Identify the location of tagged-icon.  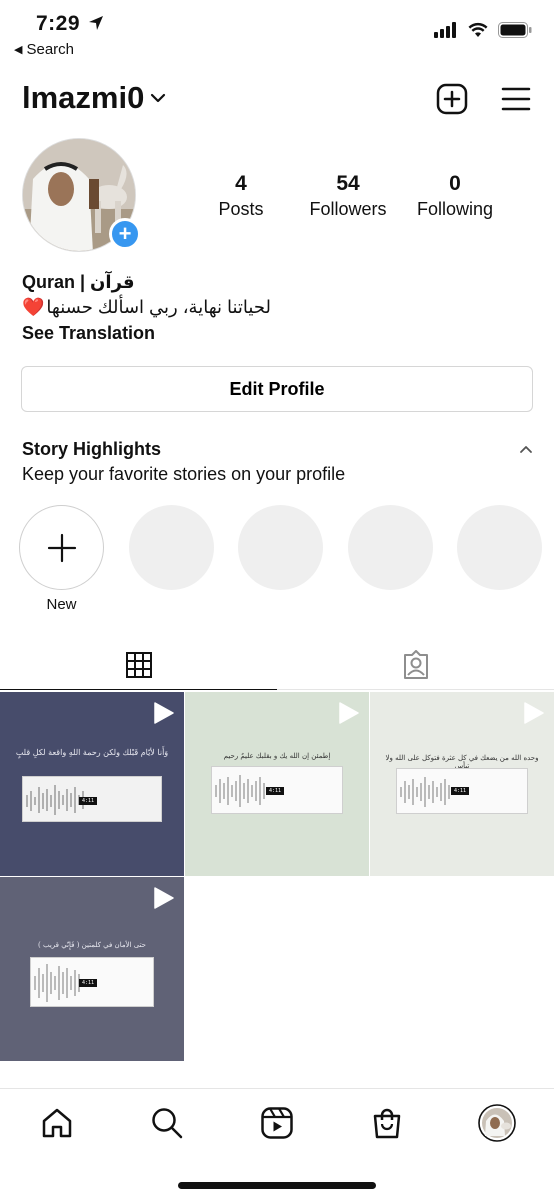
(415, 664).